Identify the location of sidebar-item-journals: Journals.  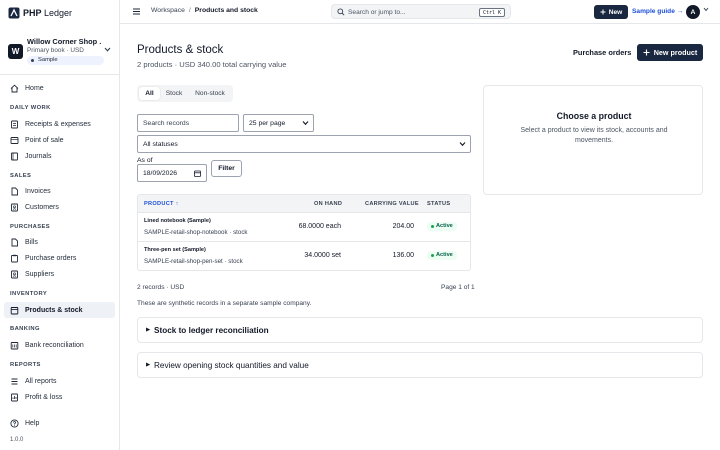
(59, 156).